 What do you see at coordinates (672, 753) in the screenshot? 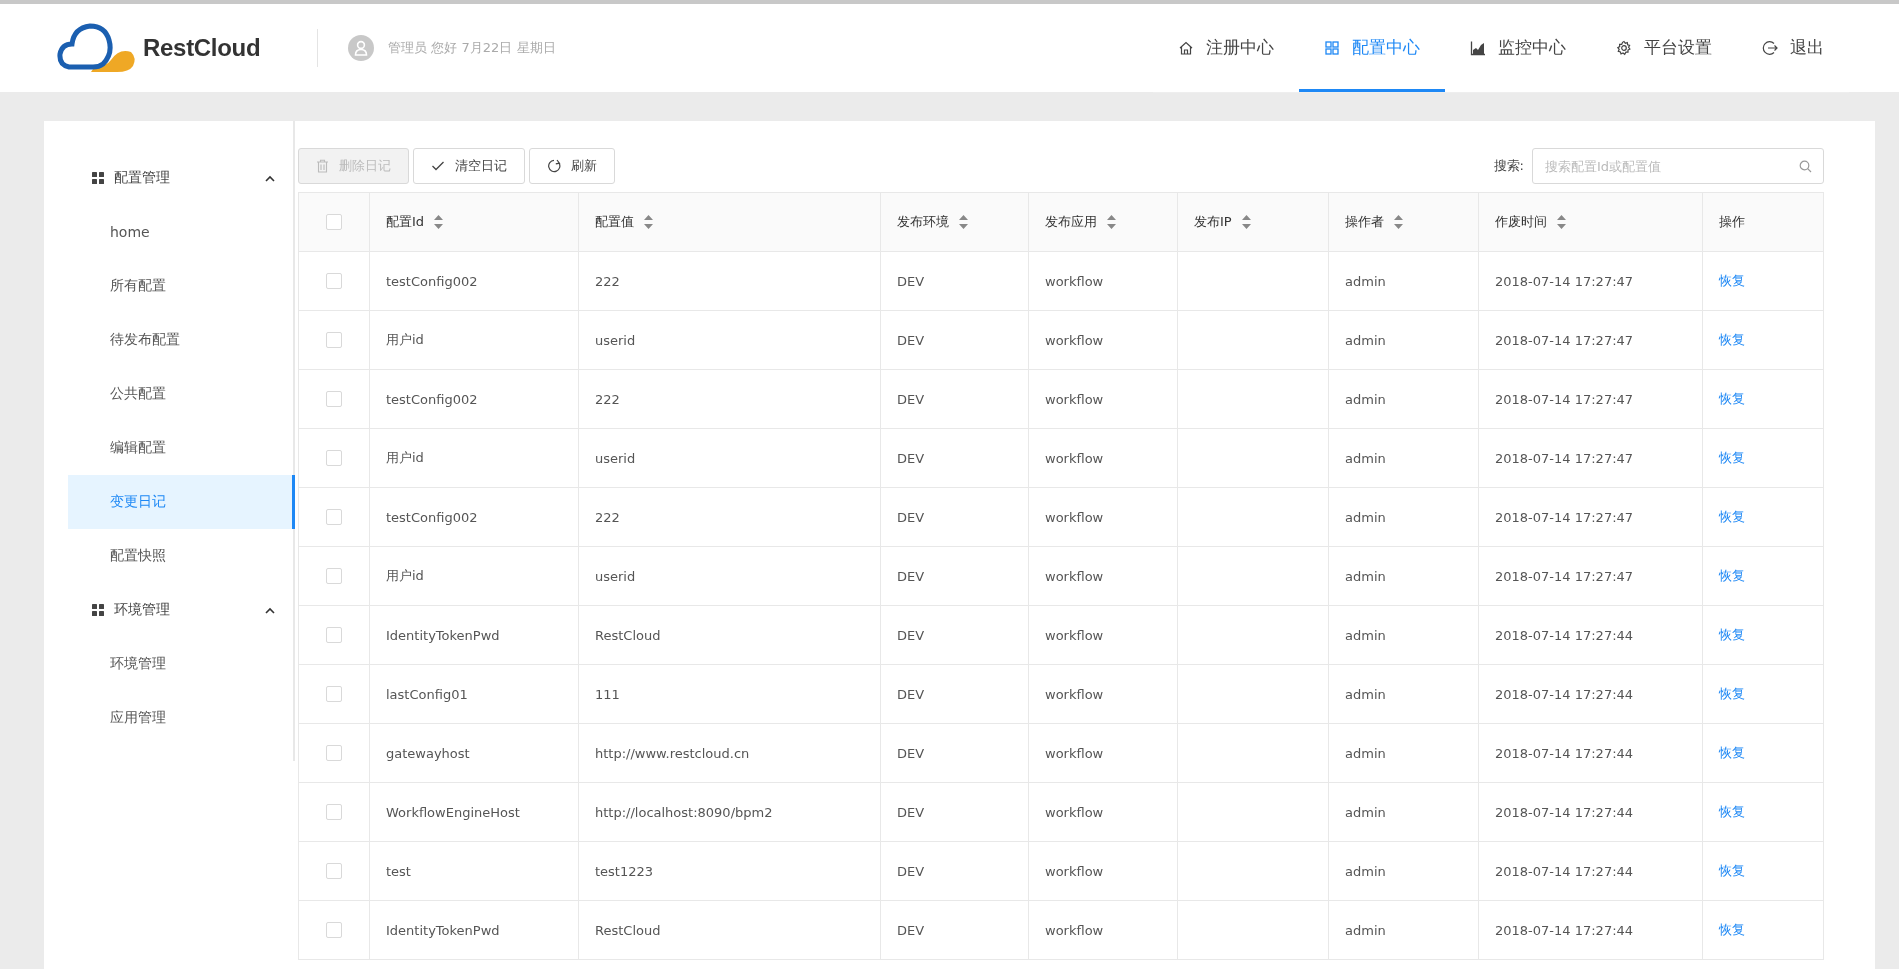
I see `table-cell: http://www.restcloud.cn` at bounding box center [672, 753].